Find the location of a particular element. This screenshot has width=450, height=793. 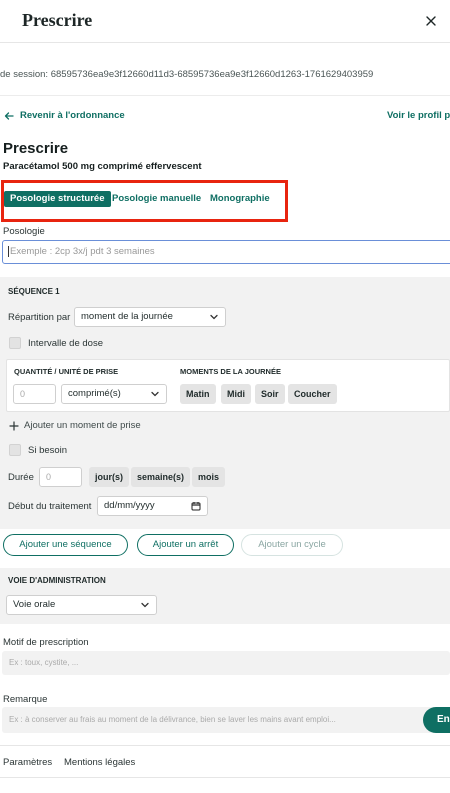

panel-title: Prescrire is located at coordinates (57, 20).